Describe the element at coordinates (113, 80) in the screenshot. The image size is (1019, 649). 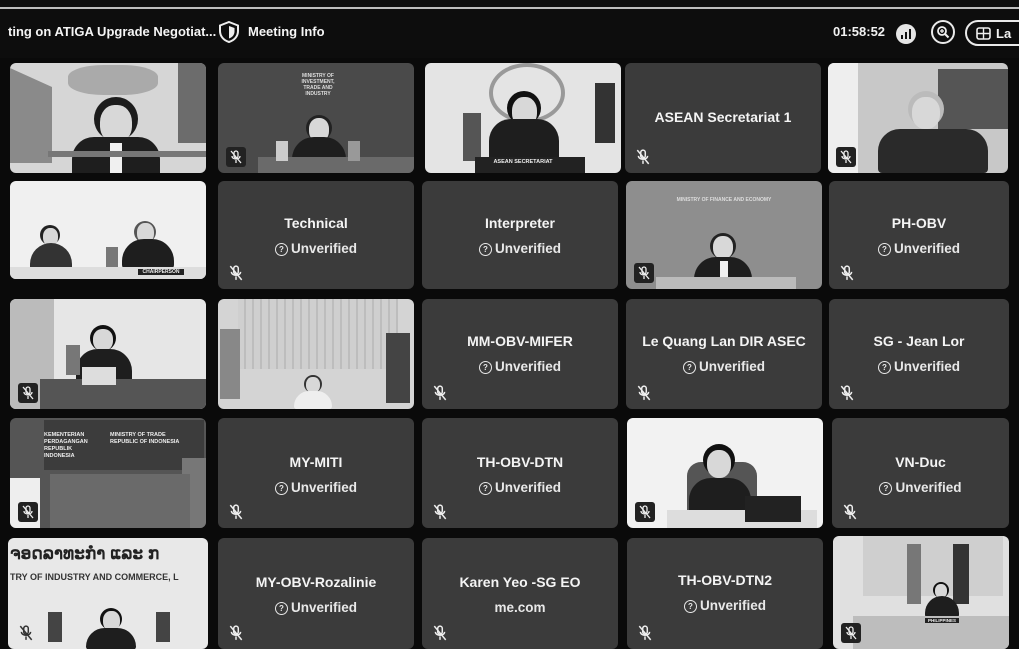
I see `flower-arrangement` at that location.